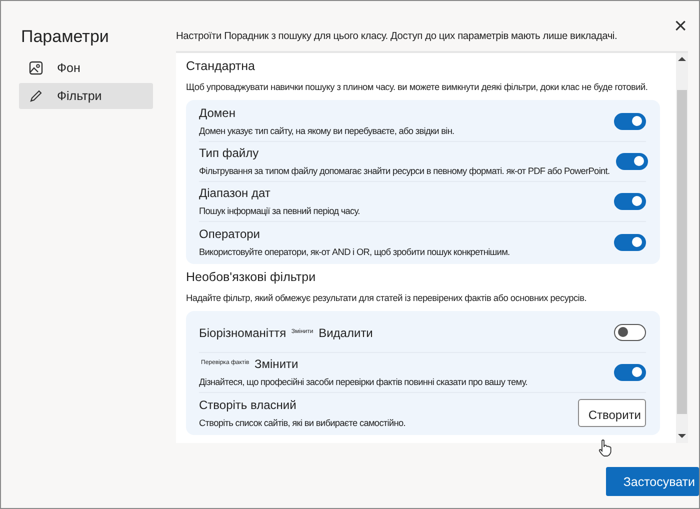 Image resolution: width=700 pixels, height=509 pixels. What do you see at coordinates (286, 333) in the screenshot?
I see `filter-title: Біорізноманіття $^{Змінити}$ Видалити` at bounding box center [286, 333].